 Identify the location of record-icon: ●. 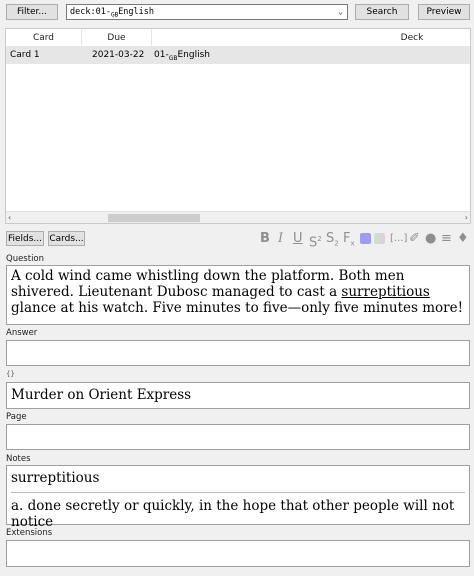
(430, 239).